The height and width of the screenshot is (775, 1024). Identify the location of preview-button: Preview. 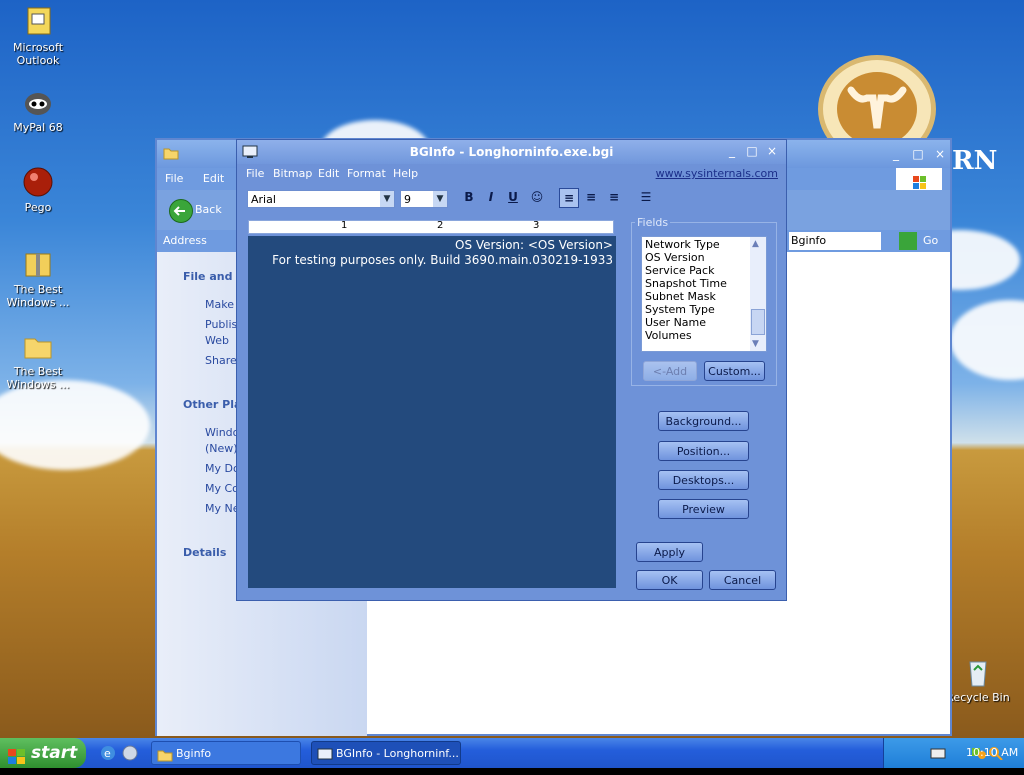
(703, 509).